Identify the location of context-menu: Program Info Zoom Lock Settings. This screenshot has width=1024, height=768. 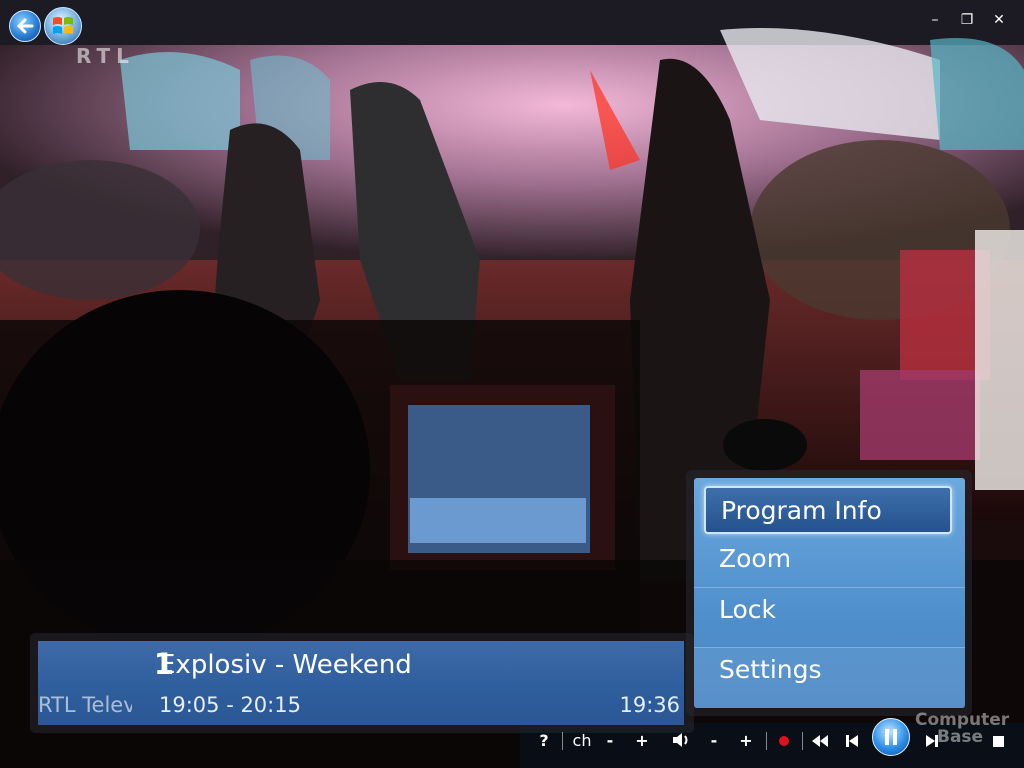
(829, 593).